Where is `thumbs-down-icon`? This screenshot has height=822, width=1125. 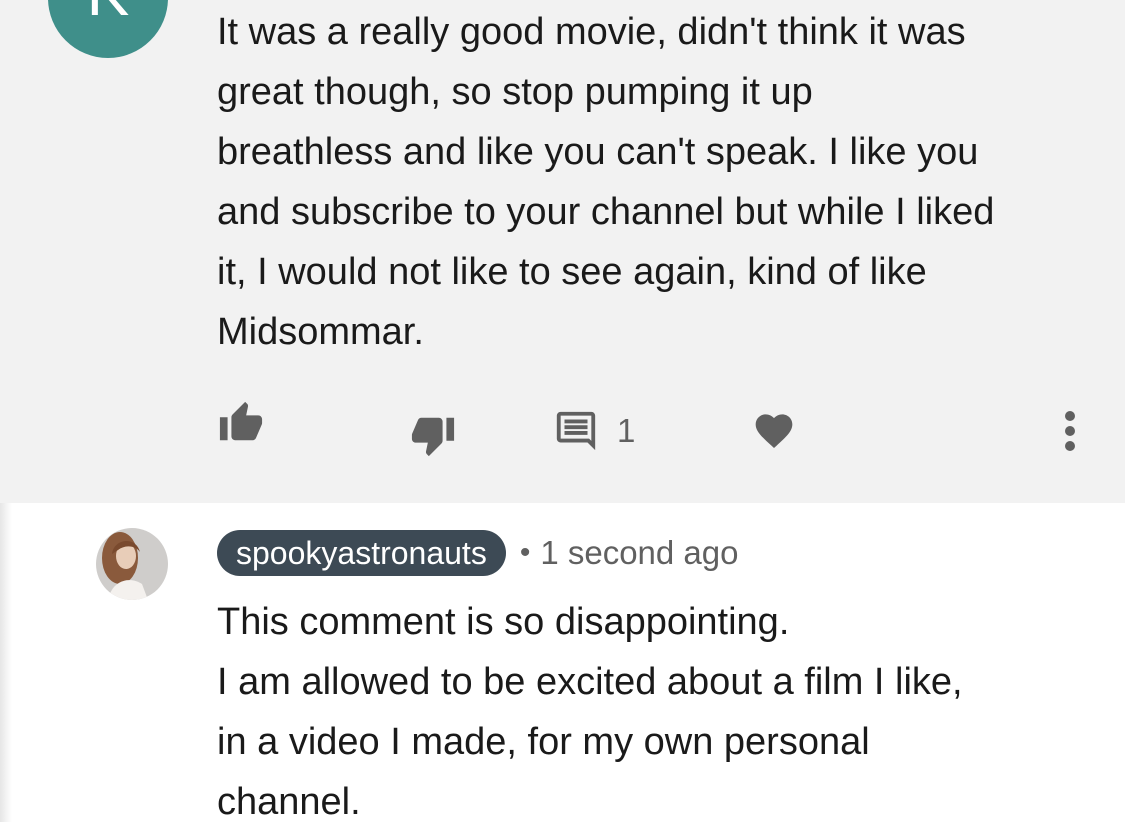
thumbs-down-icon is located at coordinates (433, 437).